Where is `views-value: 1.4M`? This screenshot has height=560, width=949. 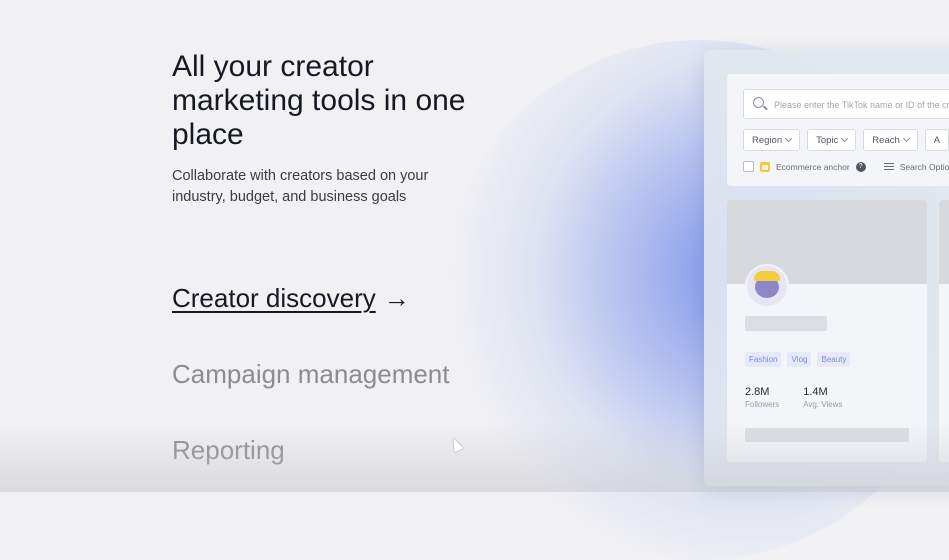
views-value: 1.4M is located at coordinates (815, 392).